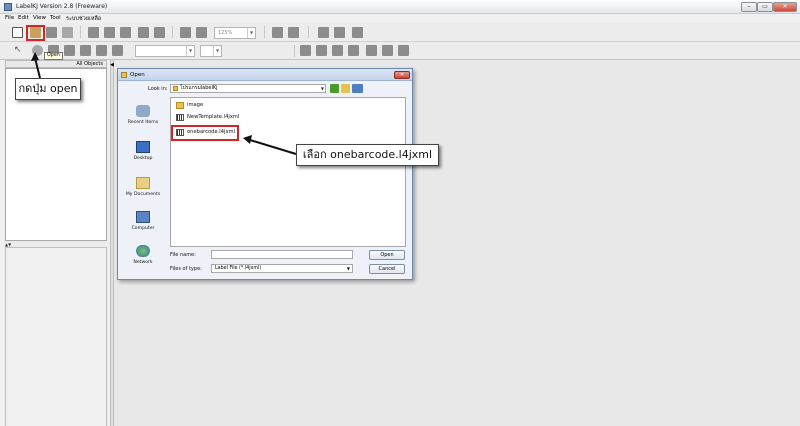  Describe the element at coordinates (48, 89) in the screenshot. I see `callout-press-open: กดปุ่ม open` at that location.